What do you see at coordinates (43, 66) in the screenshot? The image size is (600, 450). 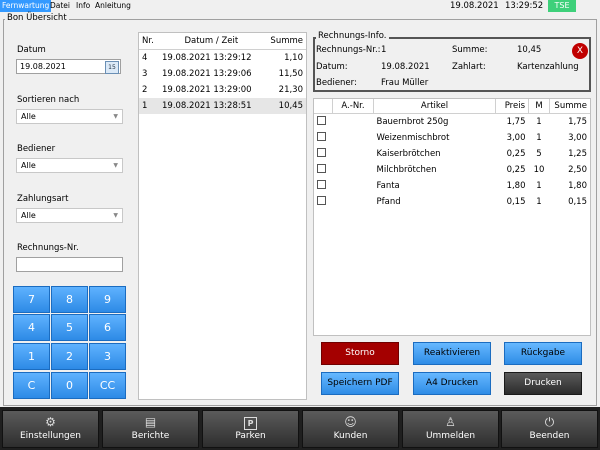 I see `date-value: 19.08.2021` at bounding box center [43, 66].